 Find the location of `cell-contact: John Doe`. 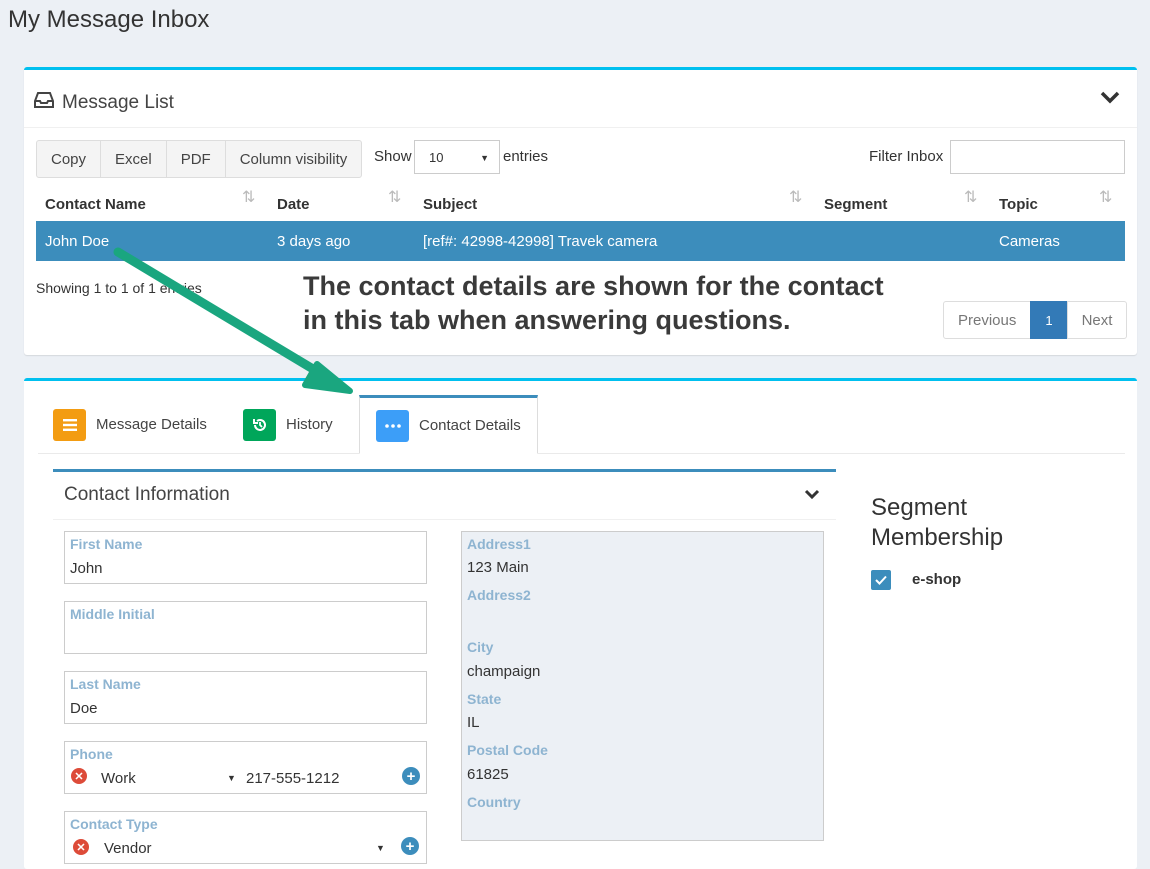

cell-contact: John Doe is located at coordinates (77, 241).